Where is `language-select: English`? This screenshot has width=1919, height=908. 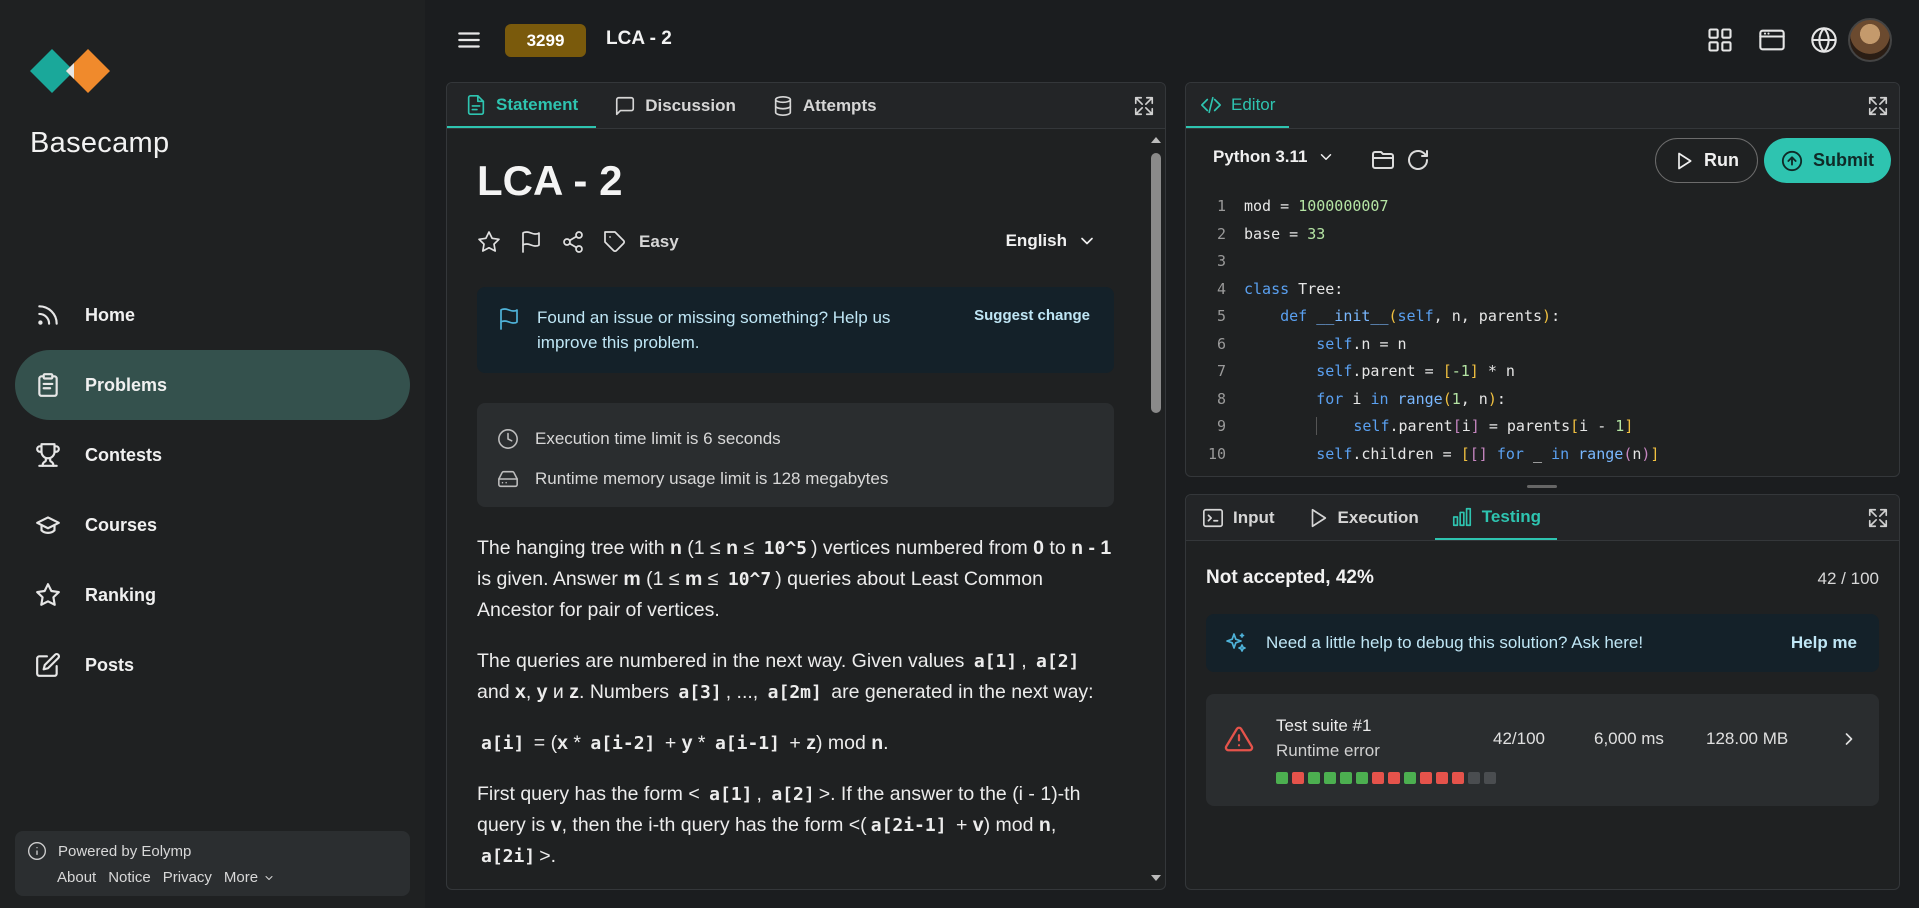
language-select: English is located at coordinates (1051, 241).